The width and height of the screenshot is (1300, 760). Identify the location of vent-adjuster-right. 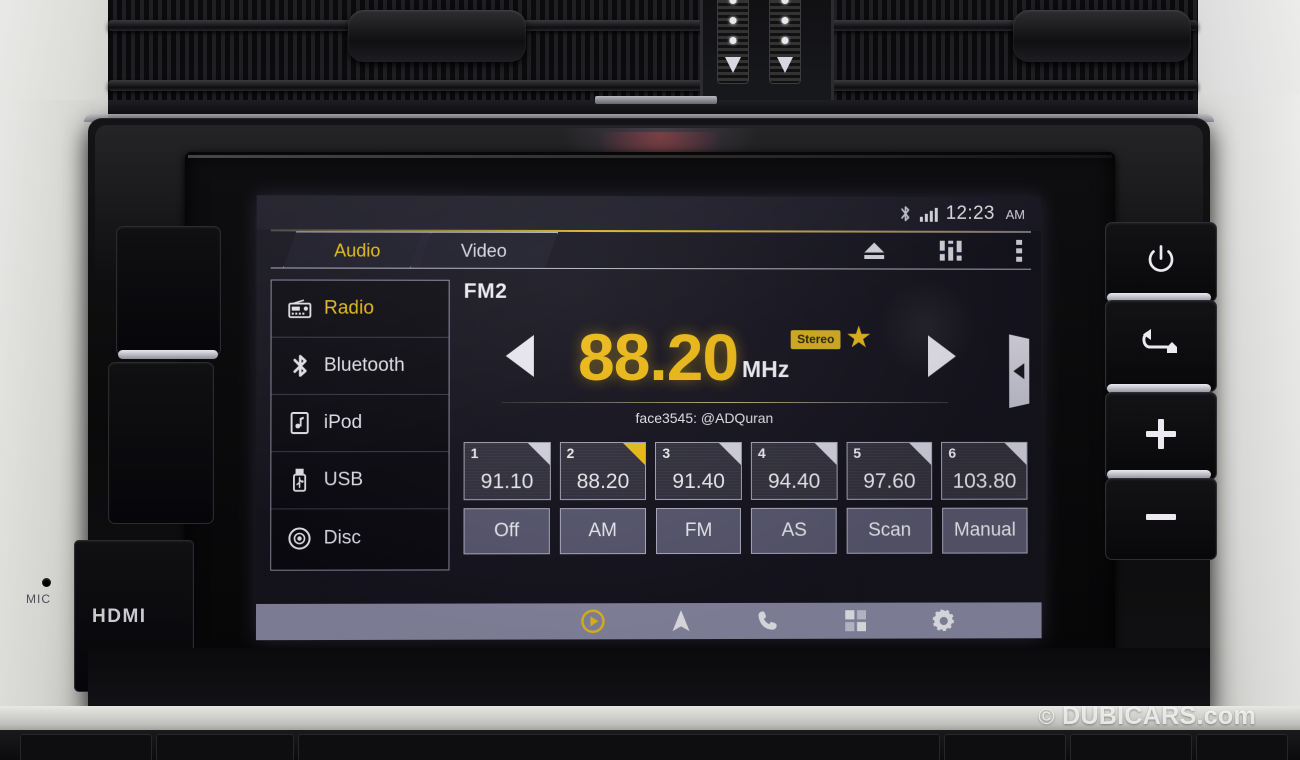
(1102, 36).